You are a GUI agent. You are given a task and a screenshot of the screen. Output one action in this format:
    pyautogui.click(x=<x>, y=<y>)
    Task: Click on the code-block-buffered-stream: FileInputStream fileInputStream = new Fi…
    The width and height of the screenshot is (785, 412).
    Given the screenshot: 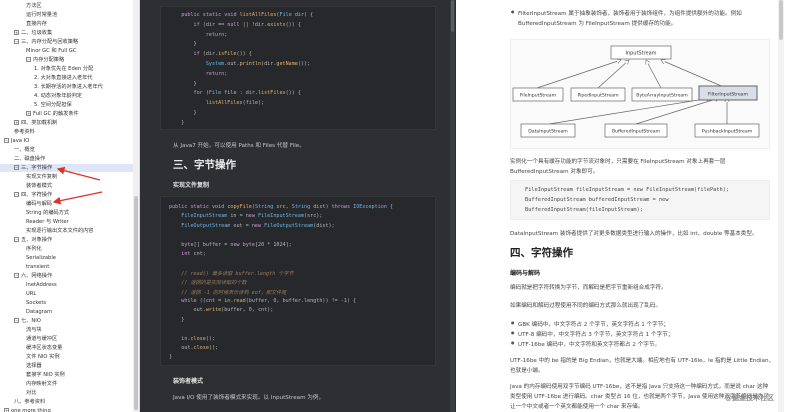 What is the action you would take?
    pyautogui.click(x=640, y=200)
    